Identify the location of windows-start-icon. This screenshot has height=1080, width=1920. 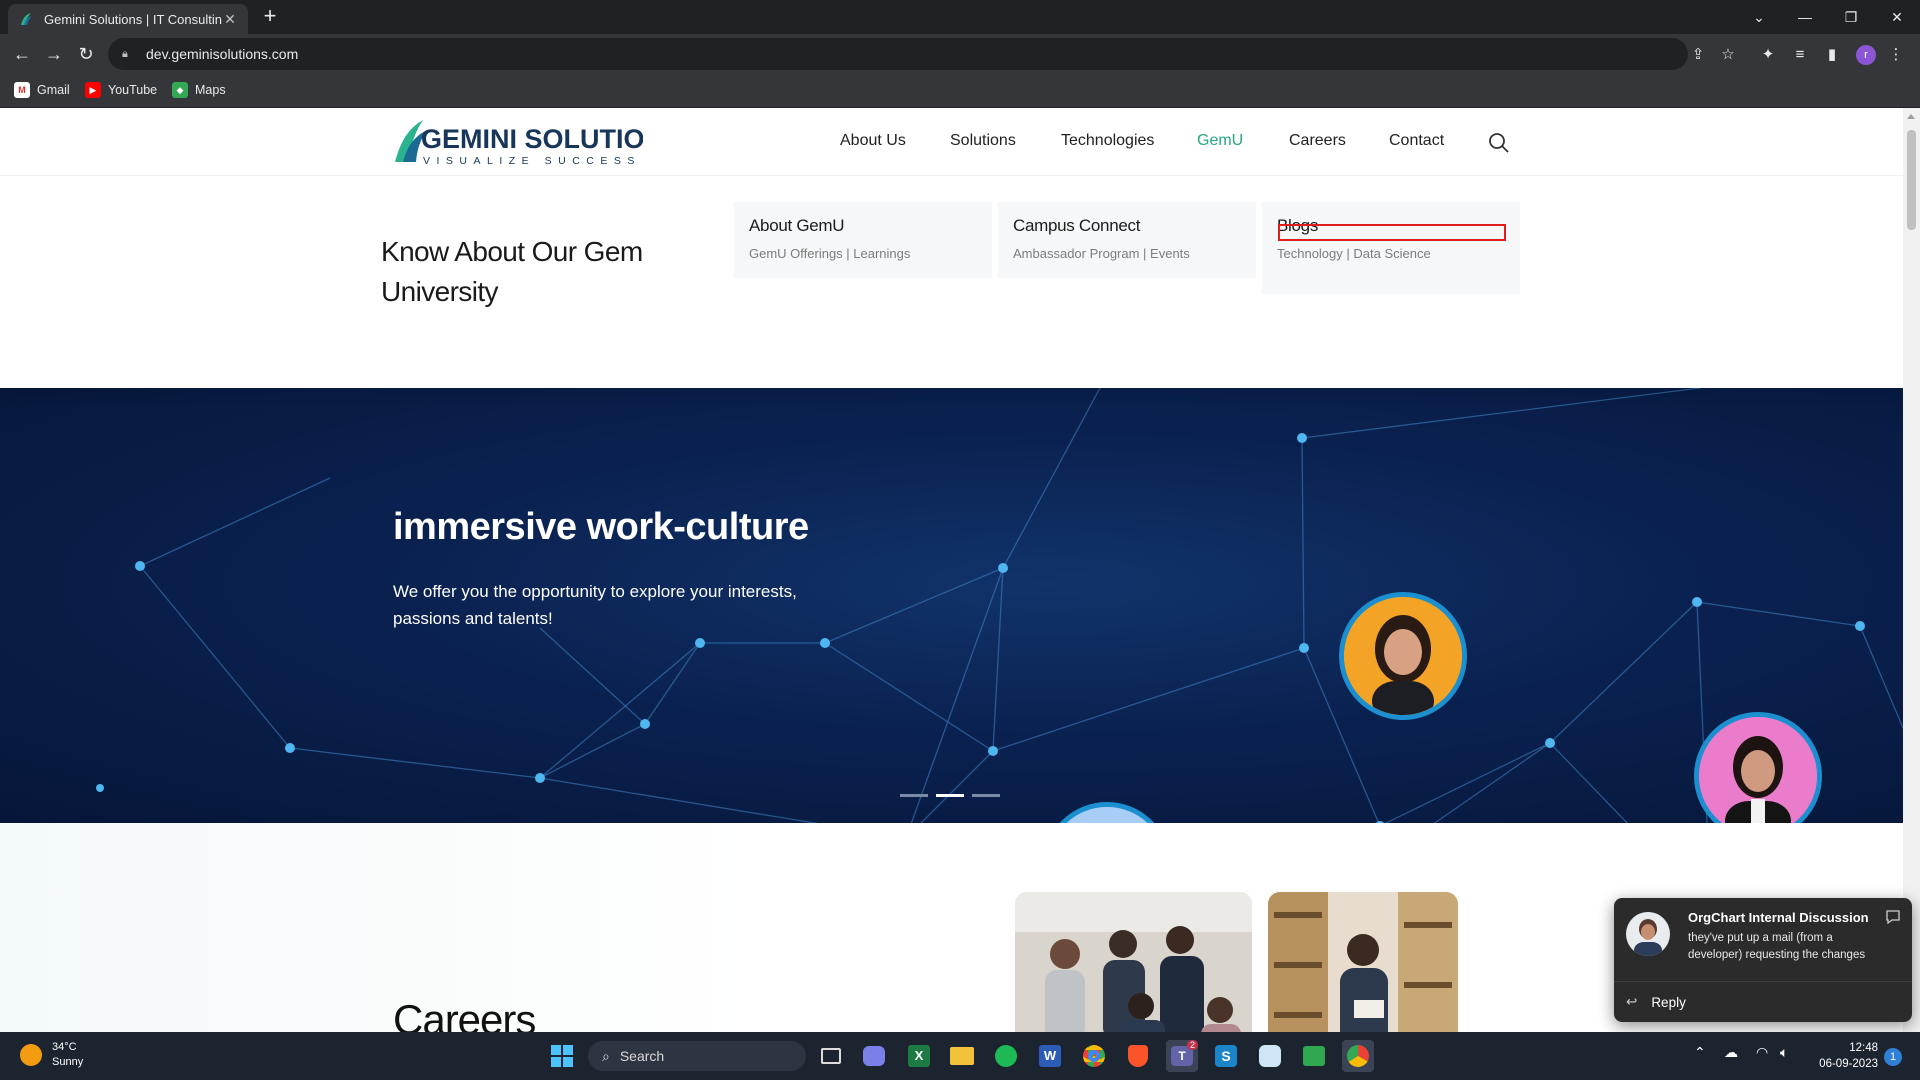
(562, 1056).